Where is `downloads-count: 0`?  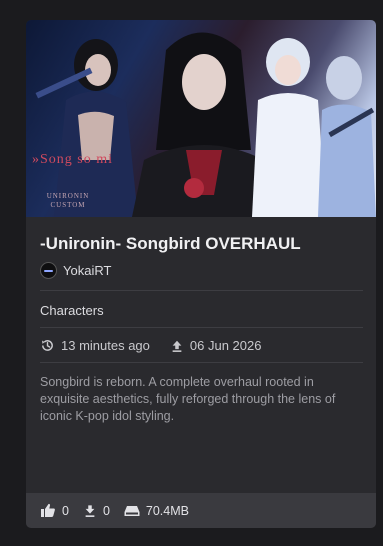 downloads-count: 0 is located at coordinates (106, 510).